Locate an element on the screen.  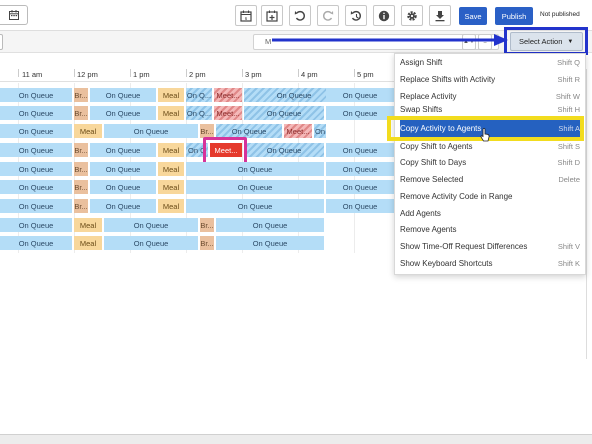
undo-icon is located at coordinates (299, 15).